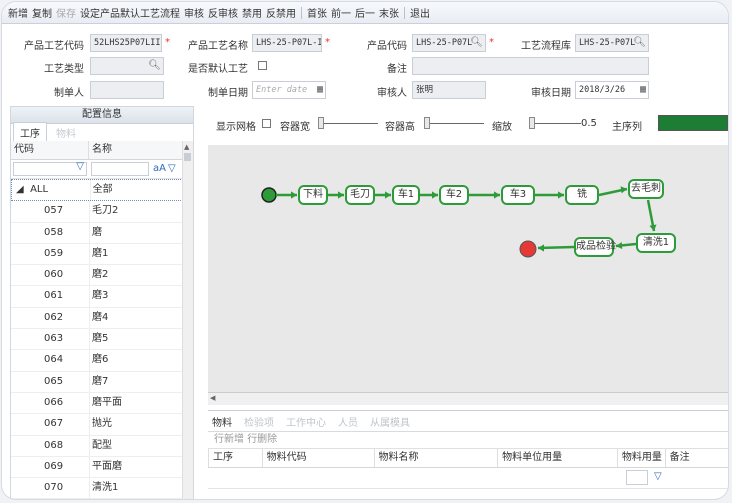 The image size is (732, 503). Describe the element at coordinates (102, 190) in the screenshot. I see `table-row-all: ◢ ALL 全部` at that location.